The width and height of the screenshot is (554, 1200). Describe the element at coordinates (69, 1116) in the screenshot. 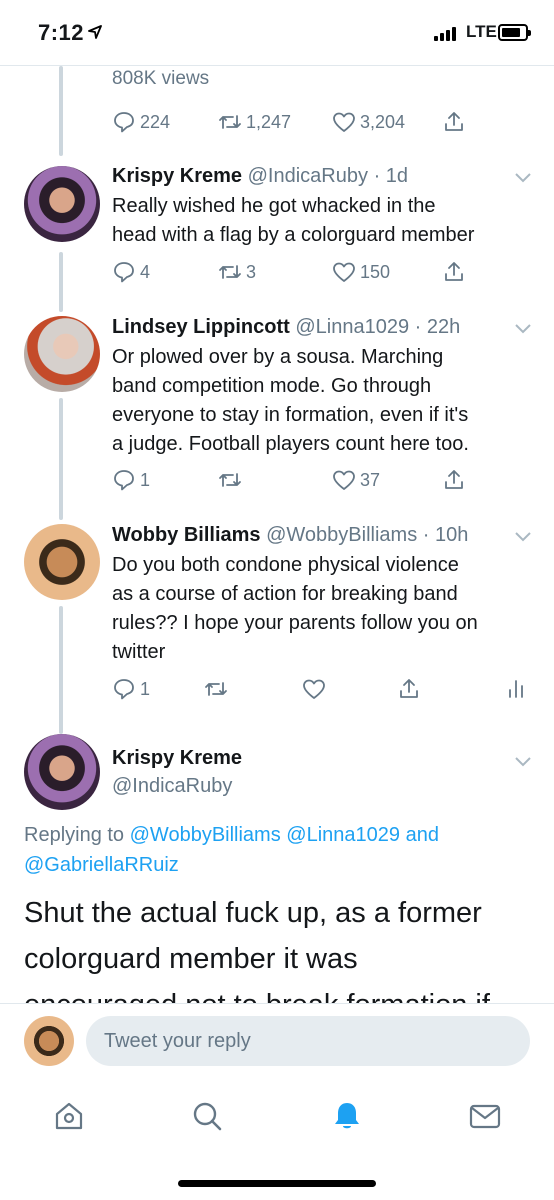

I see `home-icon` at that location.